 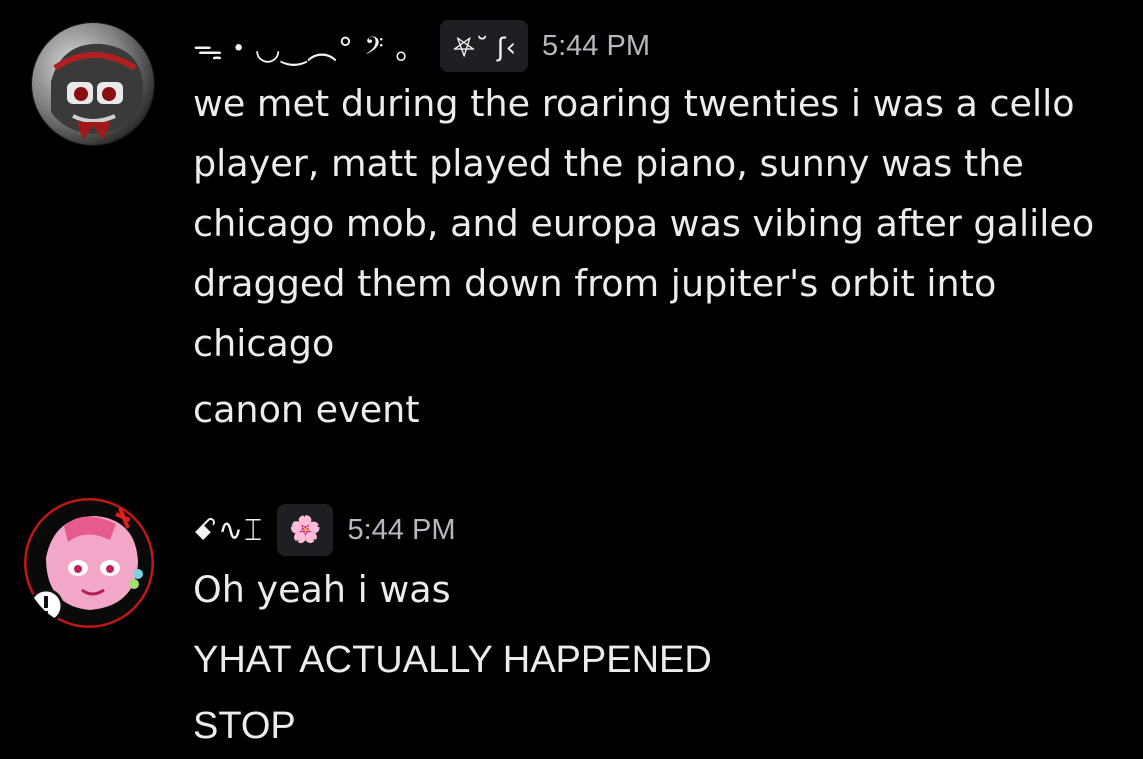 What do you see at coordinates (309, 46) in the screenshot?
I see `username: ᯓ・◡‿︵° 𝄢 。` at bounding box center [309, 46].